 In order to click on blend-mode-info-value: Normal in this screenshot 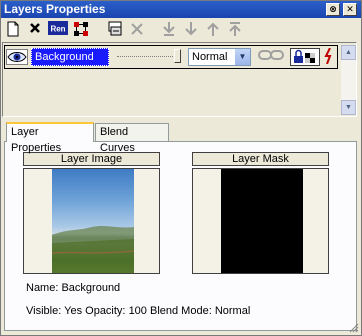, I will do `click(232, 311)`.